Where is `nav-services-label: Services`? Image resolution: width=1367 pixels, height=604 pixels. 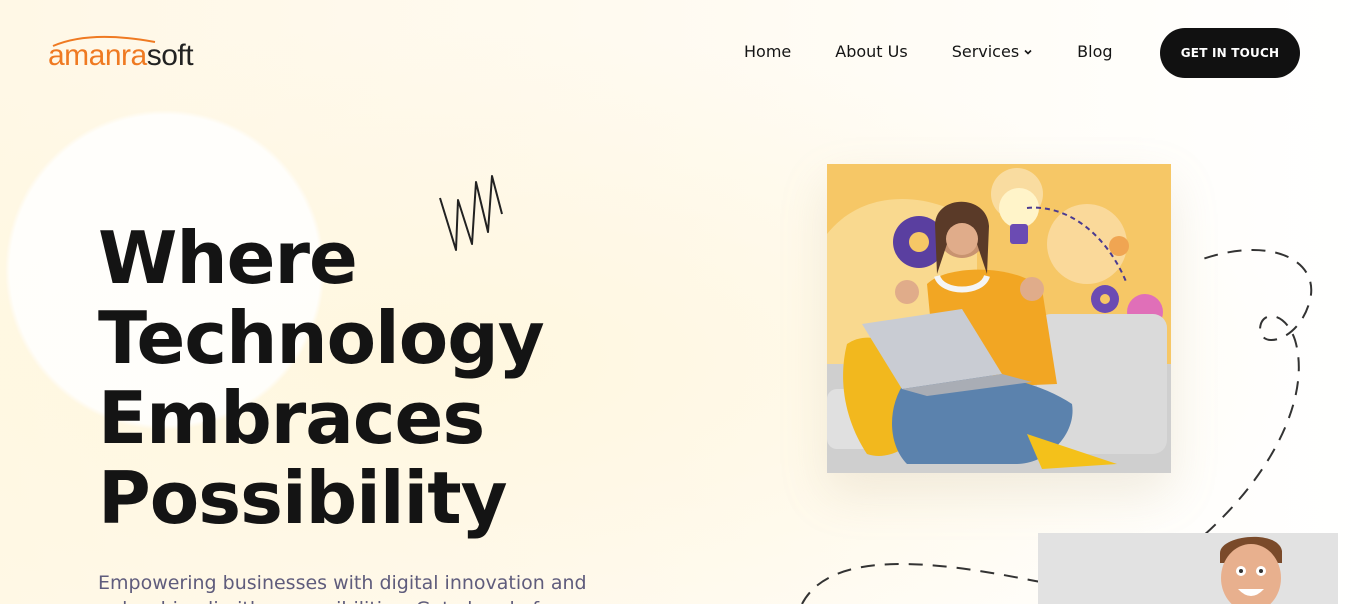 nav-services-label: Services is located at coordinates (985, 51).